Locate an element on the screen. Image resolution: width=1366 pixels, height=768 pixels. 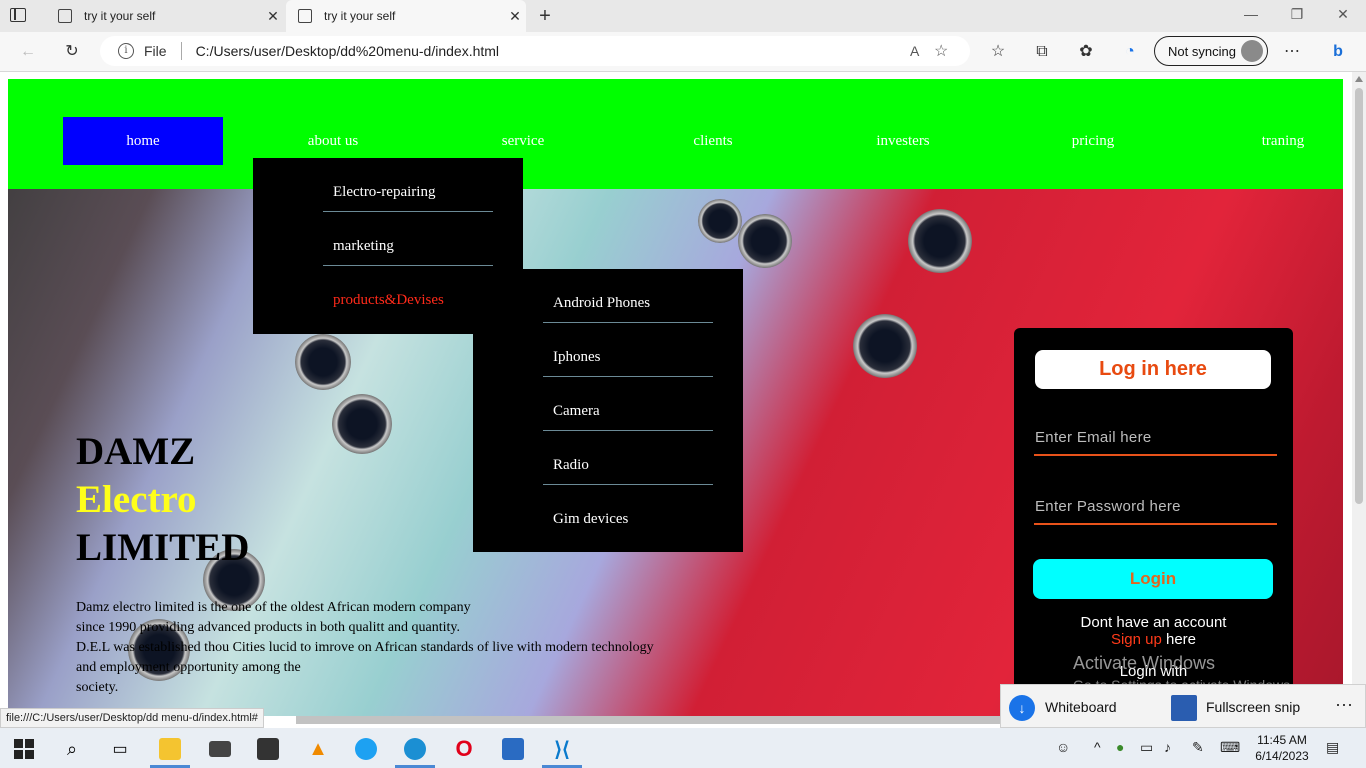
notifications-icon: ▤ is located at coordinates (1332, 747).